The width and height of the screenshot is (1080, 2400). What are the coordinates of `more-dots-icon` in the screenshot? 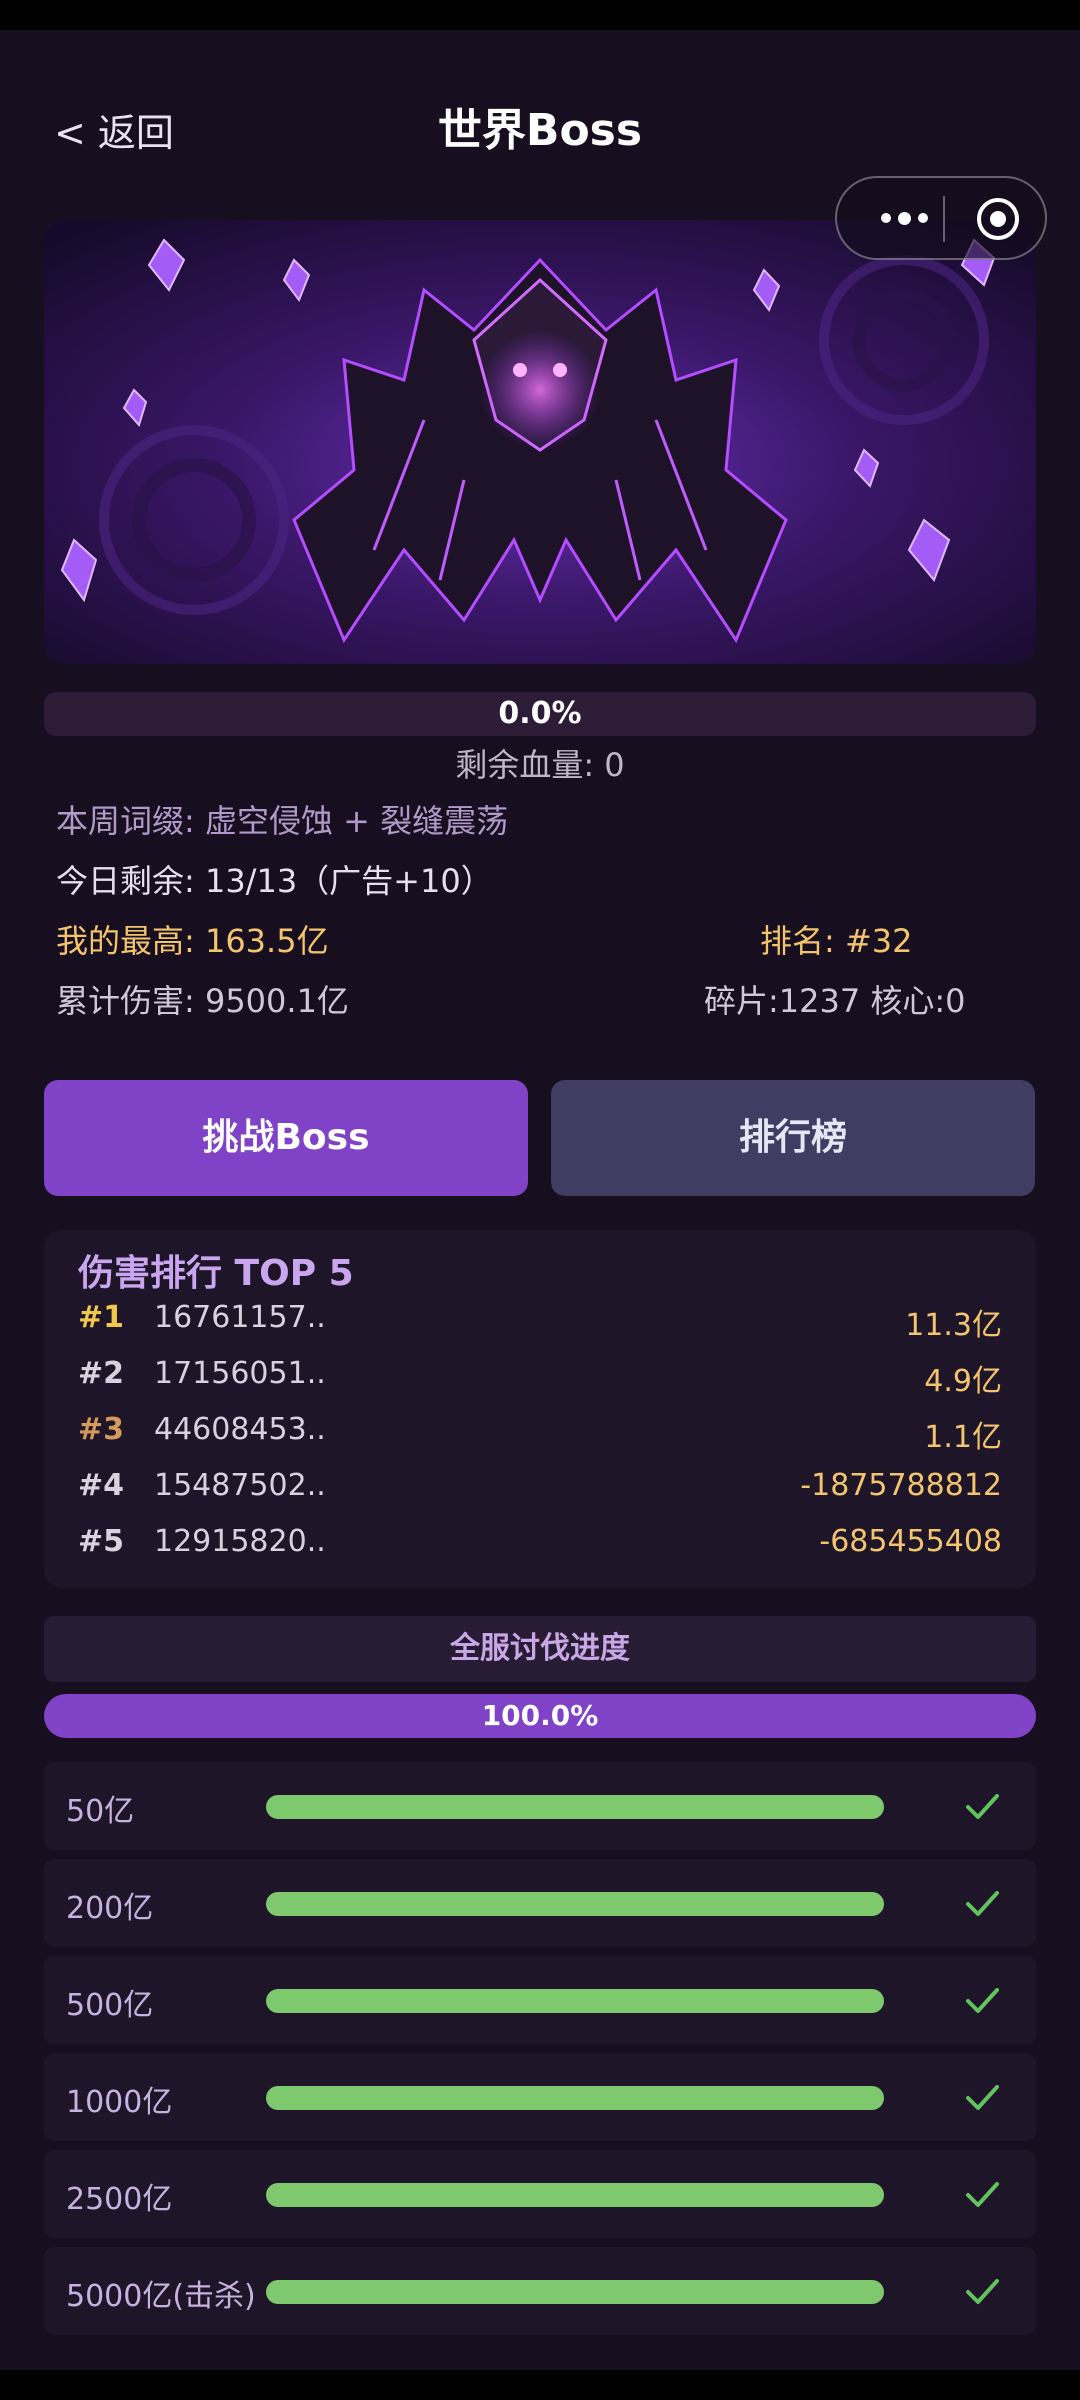 It's located at (904, 218).